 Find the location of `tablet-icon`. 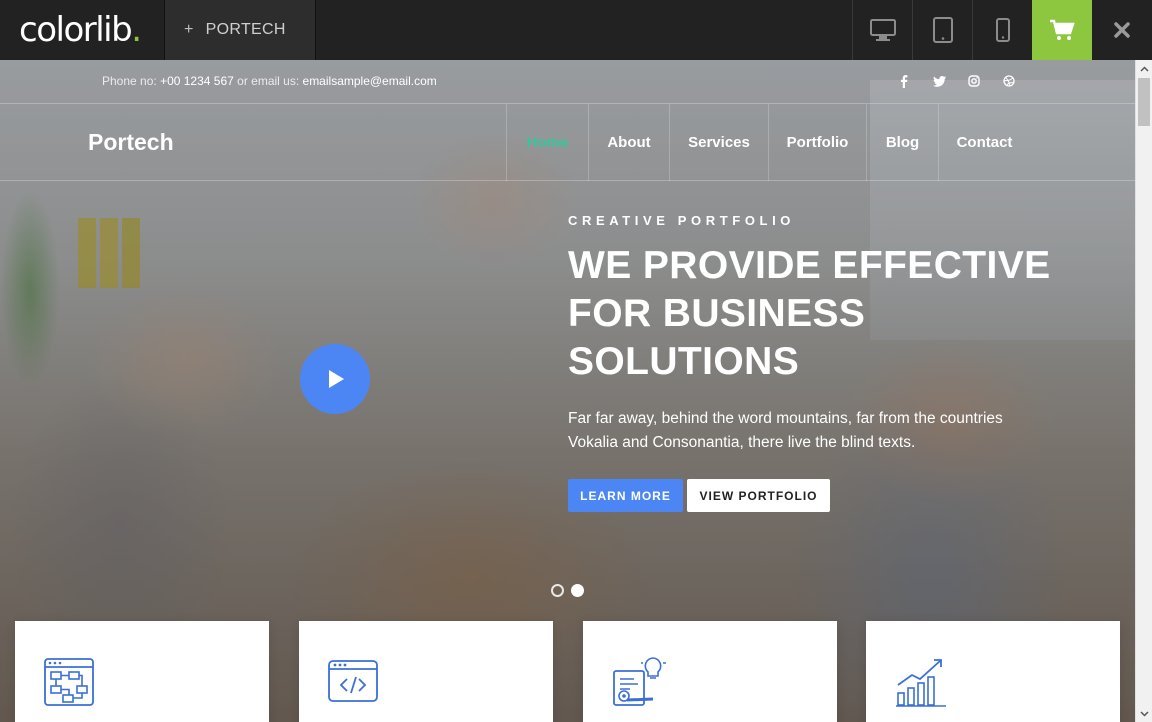

tablet-icon is located at coordinates (942, 30).